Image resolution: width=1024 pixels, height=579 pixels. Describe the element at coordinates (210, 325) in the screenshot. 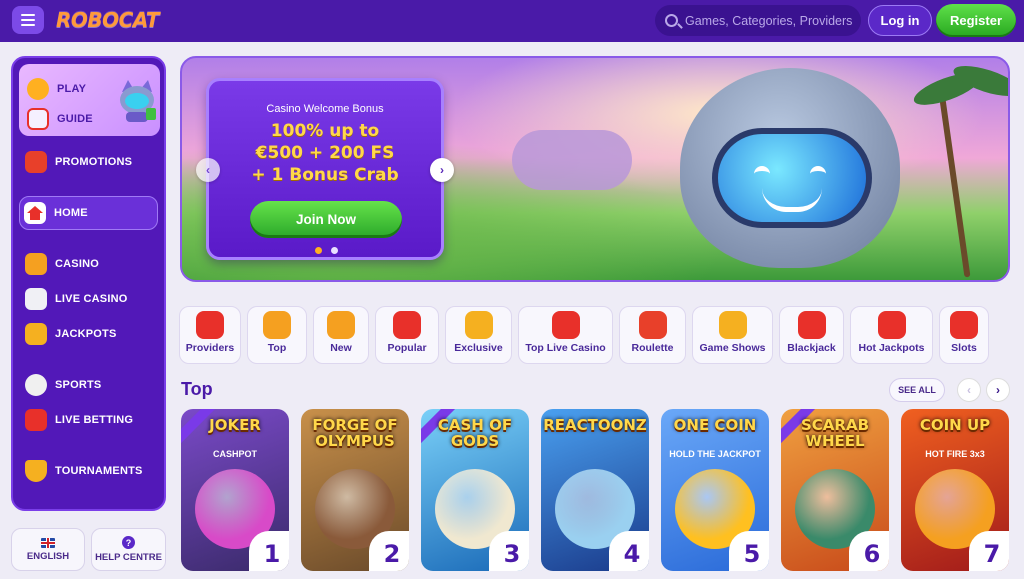

I see `cards-icon` at that location.